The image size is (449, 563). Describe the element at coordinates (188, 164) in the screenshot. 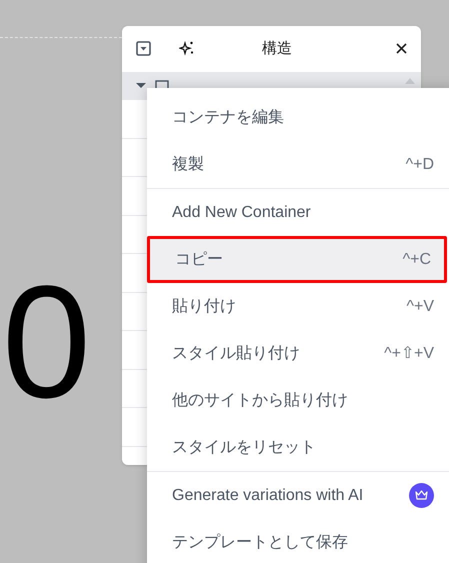

I see `menu-item-label: 複製` at that location.